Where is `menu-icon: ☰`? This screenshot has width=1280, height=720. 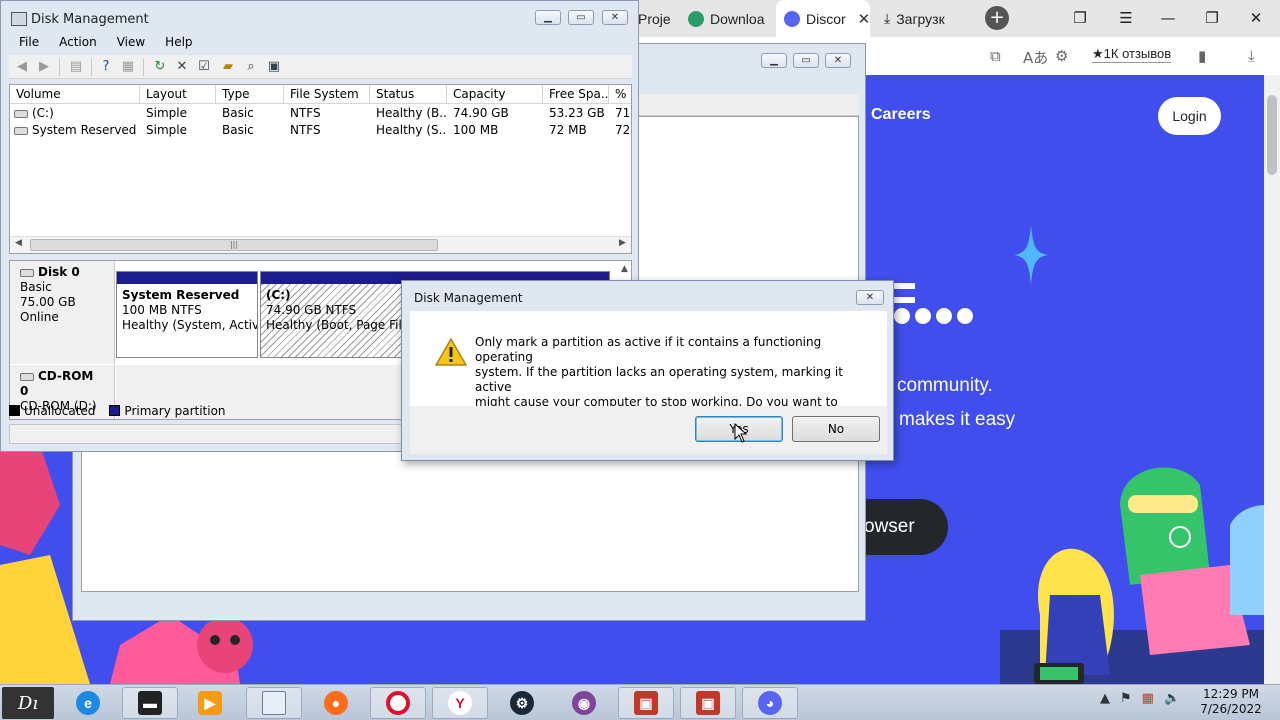 menu-icon: ☰ is located at coordinates (1126, 18).